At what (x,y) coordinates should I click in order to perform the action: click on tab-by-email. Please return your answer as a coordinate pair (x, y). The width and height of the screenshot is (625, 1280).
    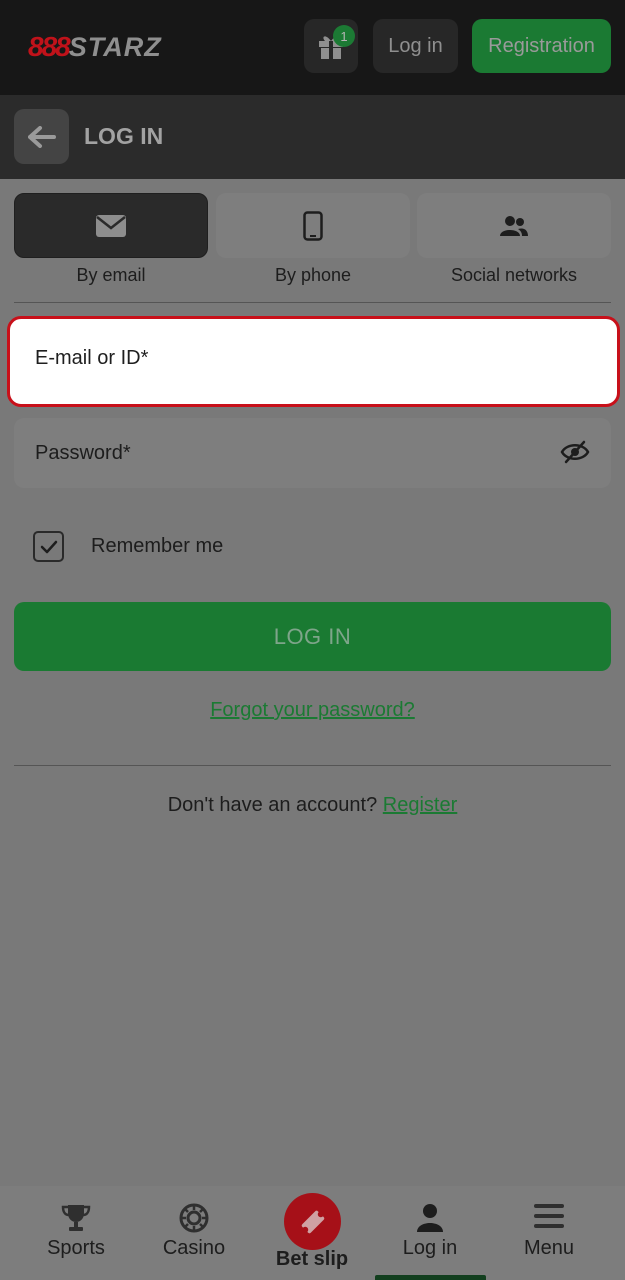
    Looking at the image, I should click on (111, 225).